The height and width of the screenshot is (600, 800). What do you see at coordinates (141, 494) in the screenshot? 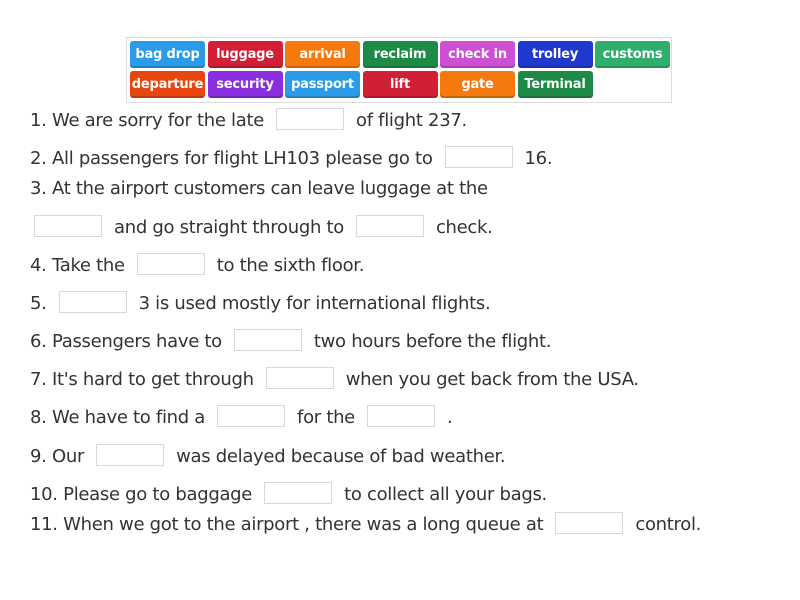
I see `sentence-text: 10. Please go to baggage` at bounding box center [141, 494].